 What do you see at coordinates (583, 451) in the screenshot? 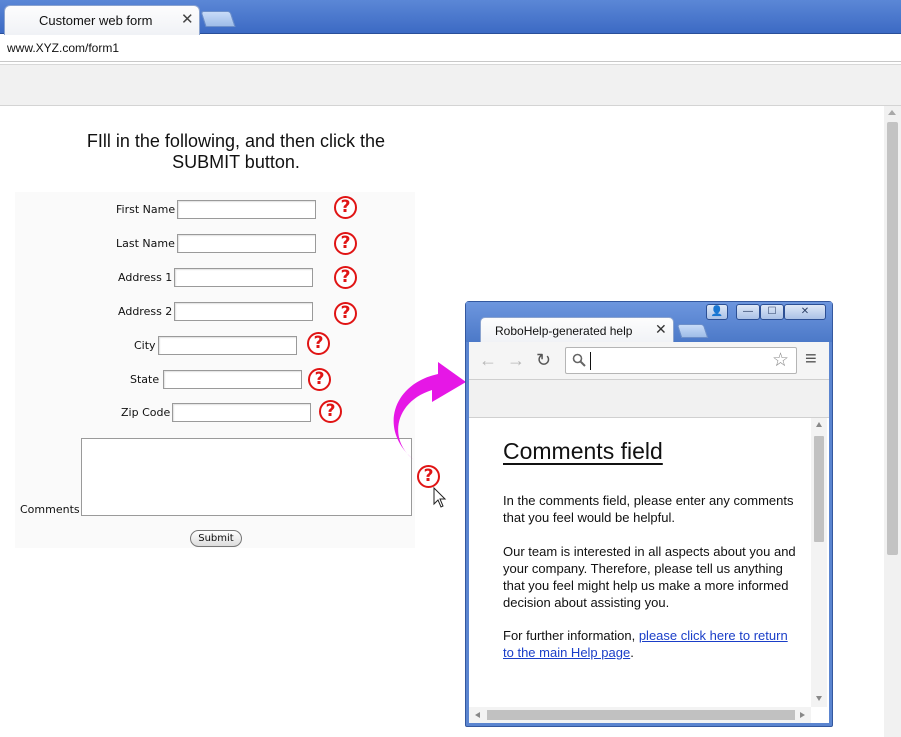
I see `help-heading: Comments field` at bounding box center [583, 451].